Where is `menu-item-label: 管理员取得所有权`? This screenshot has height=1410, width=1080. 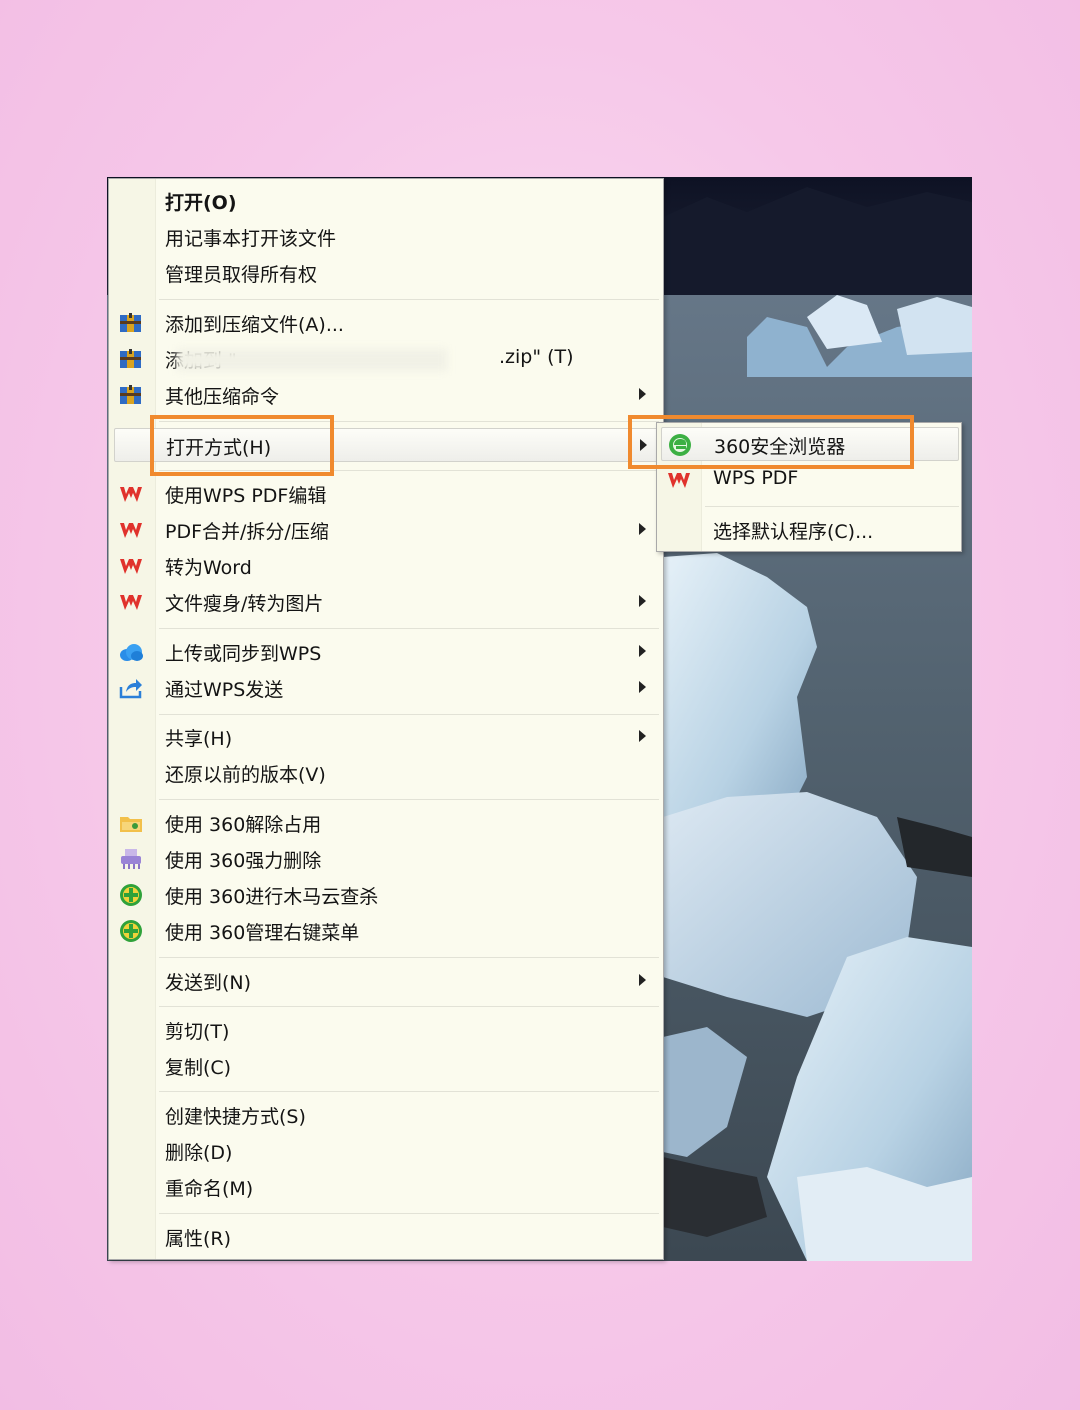 menu-item-label: 管理员取得所有权 is located at coordinates (241, 275).